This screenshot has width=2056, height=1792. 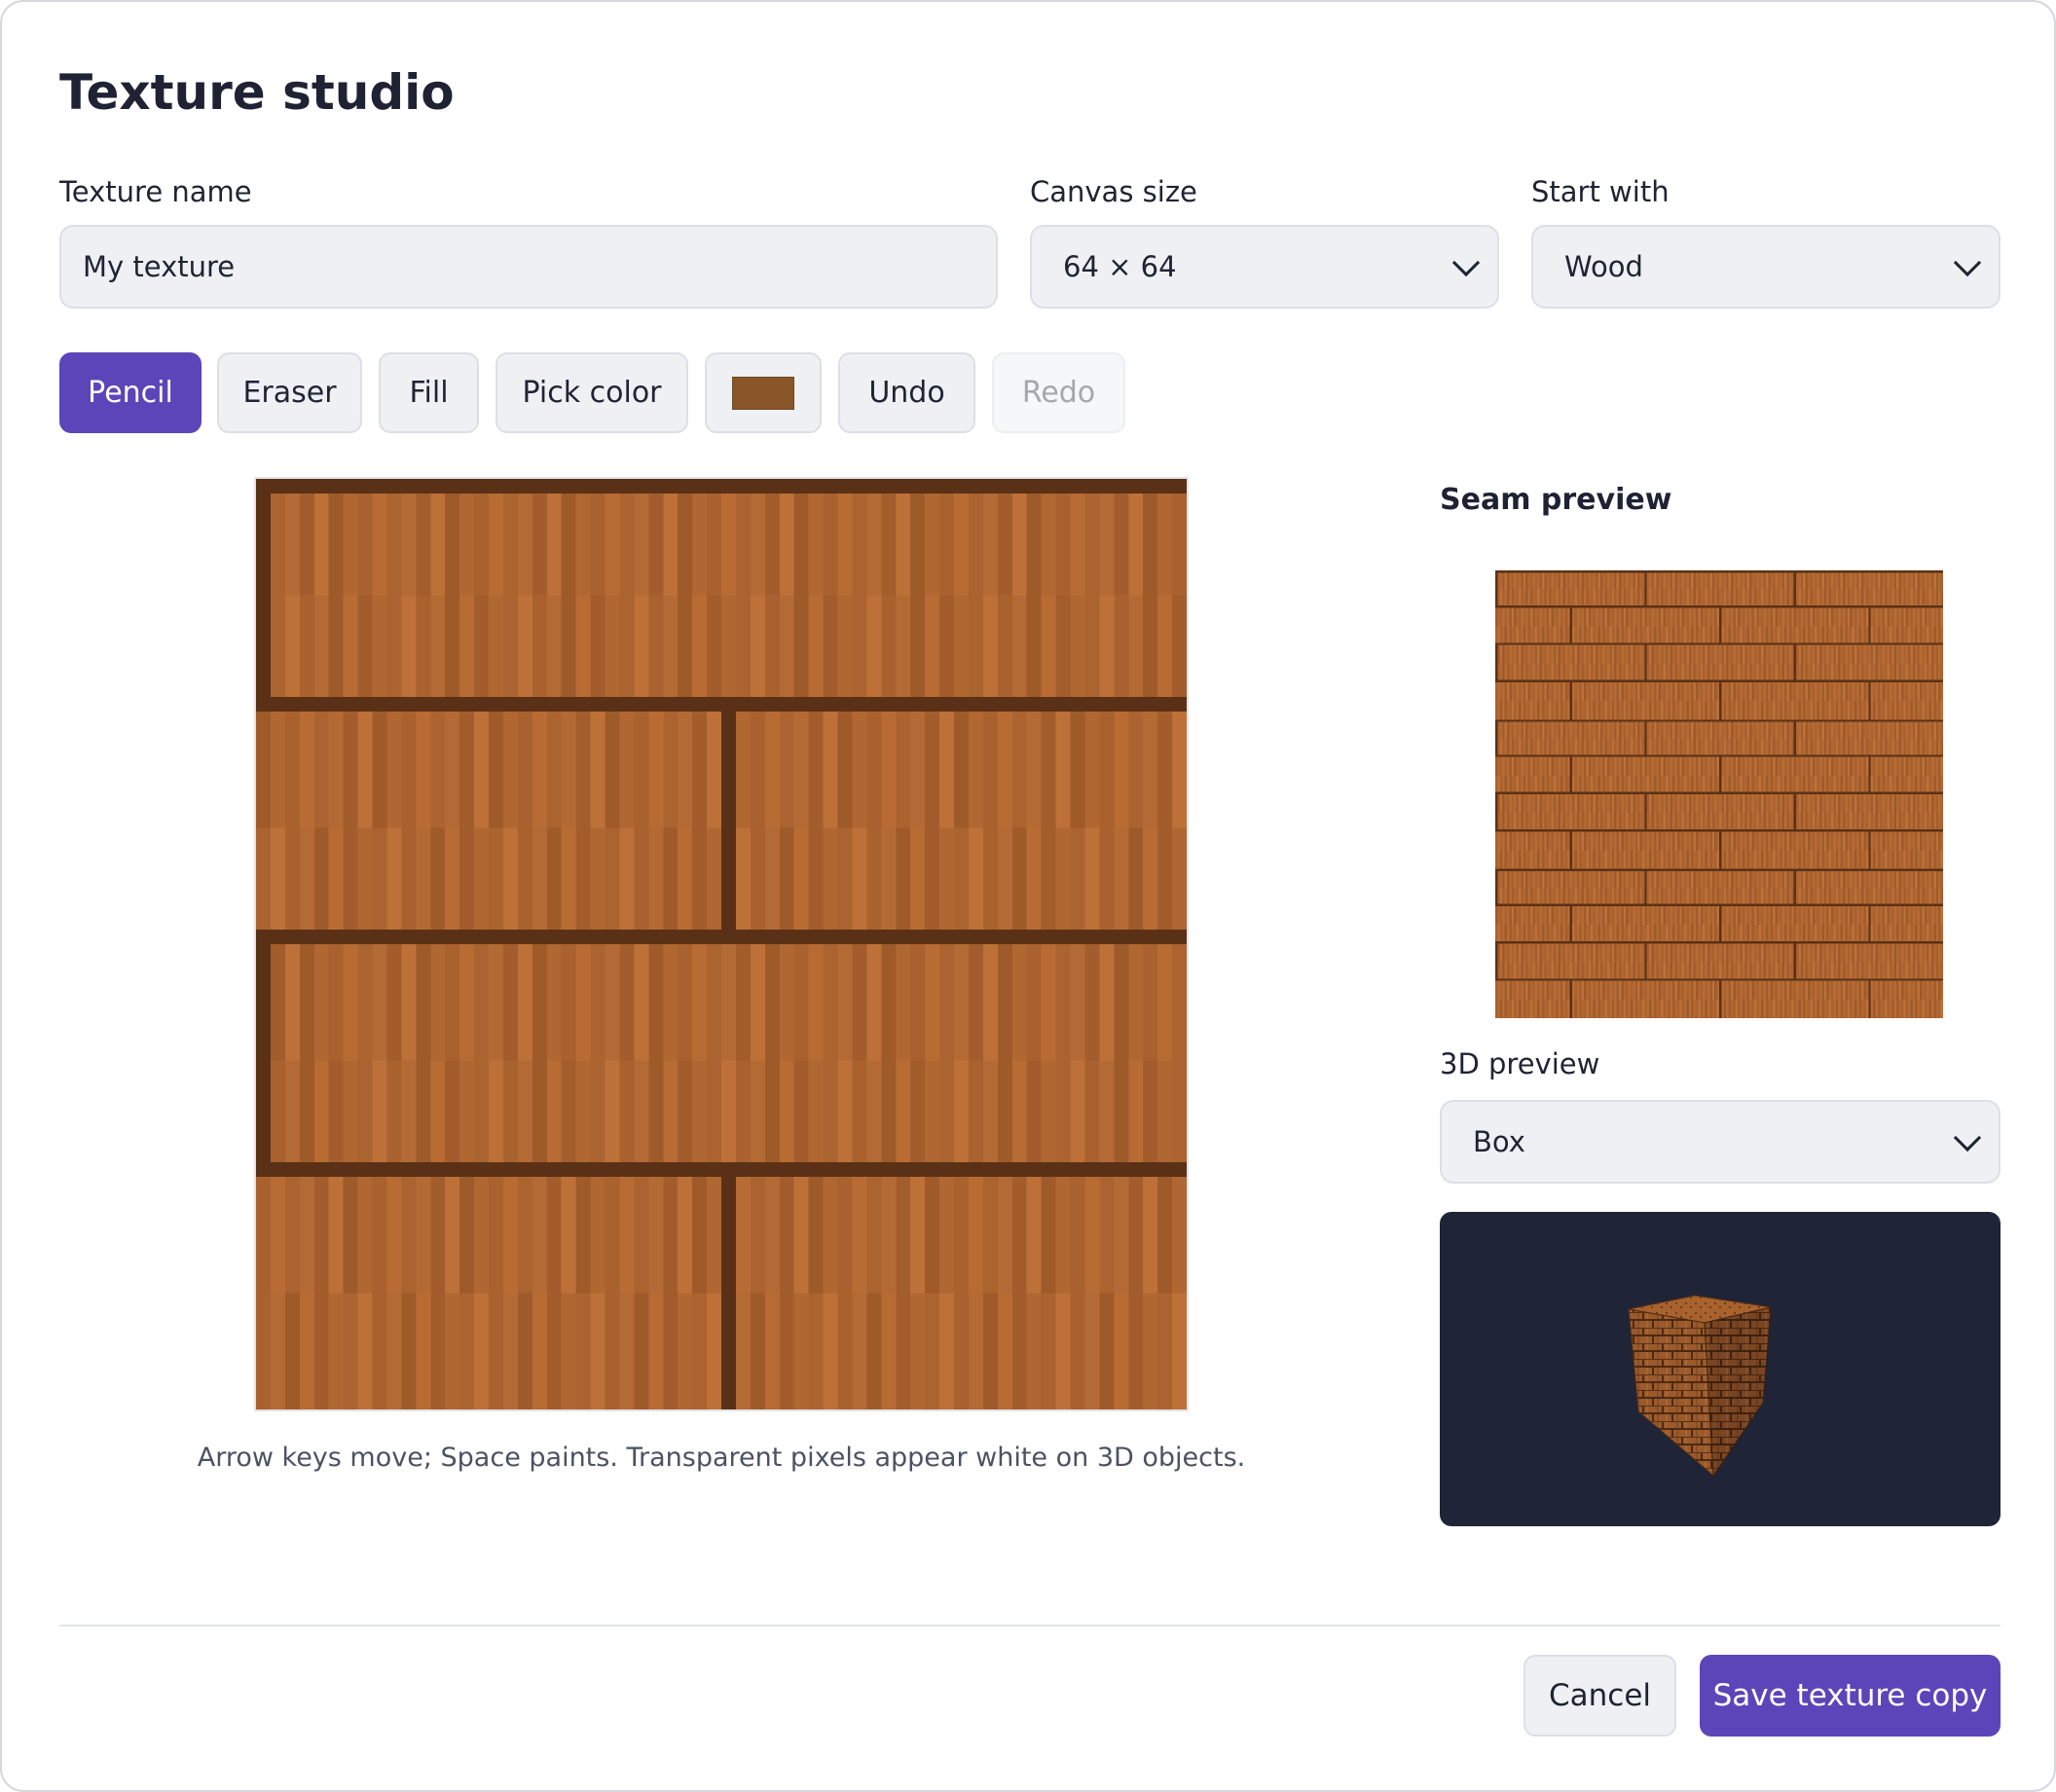 What do you see at coordinates (528, 267) in the screenshot?
I see `texture-name-input: My texture` at bounding box center [528, 267].